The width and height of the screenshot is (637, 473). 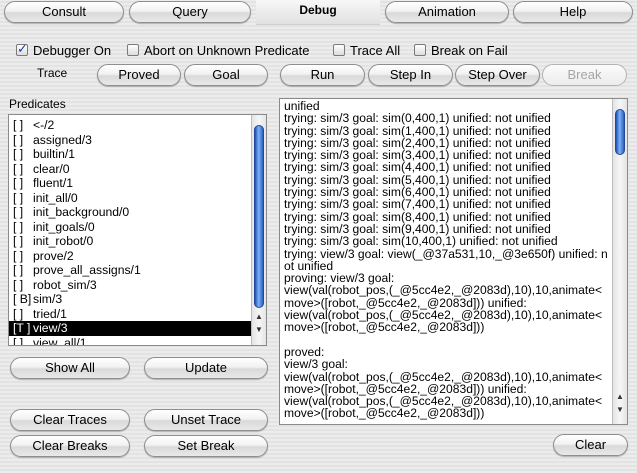 I want to click on unset-trace-button: Unset Trace, so click(x=206, y=420).